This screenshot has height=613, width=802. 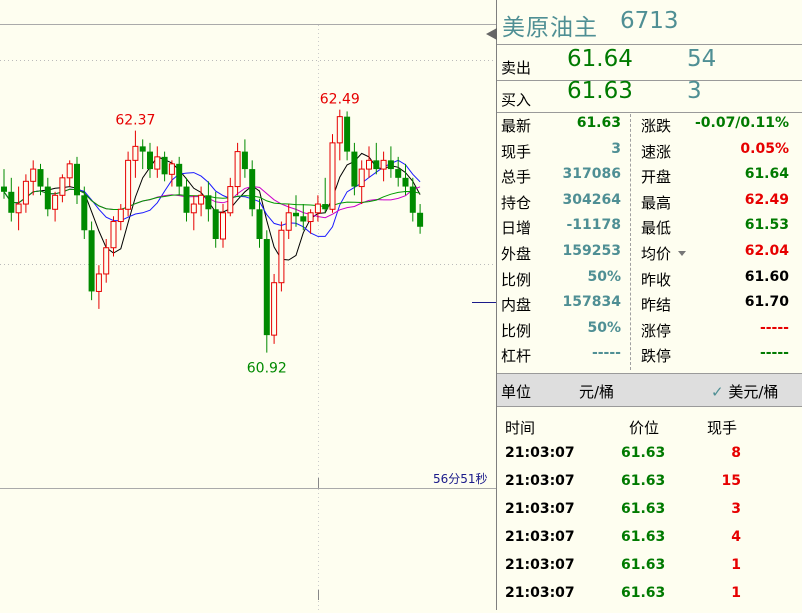 I want to click on stat-value: 62.04, so click(x=766, y=251).